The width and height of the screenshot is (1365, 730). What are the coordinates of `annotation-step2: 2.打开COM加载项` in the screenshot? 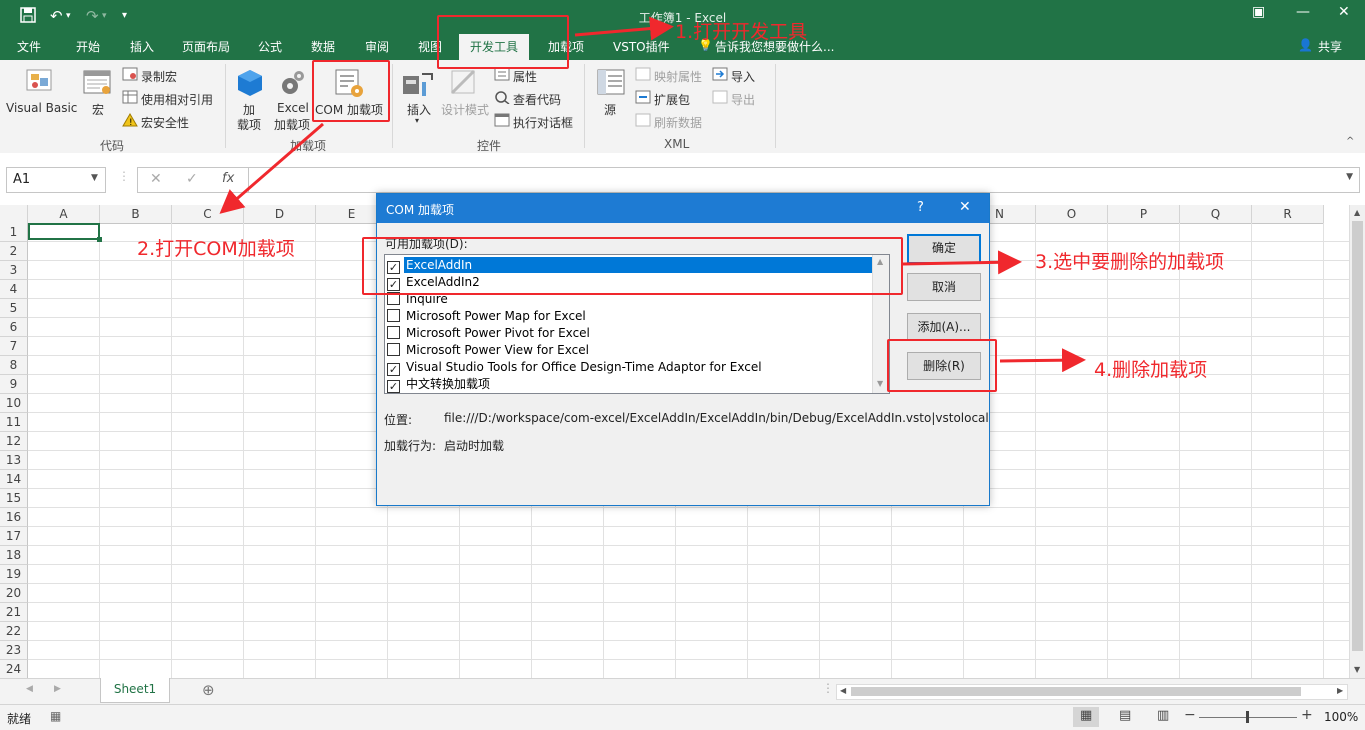 It's located at (216, 249).